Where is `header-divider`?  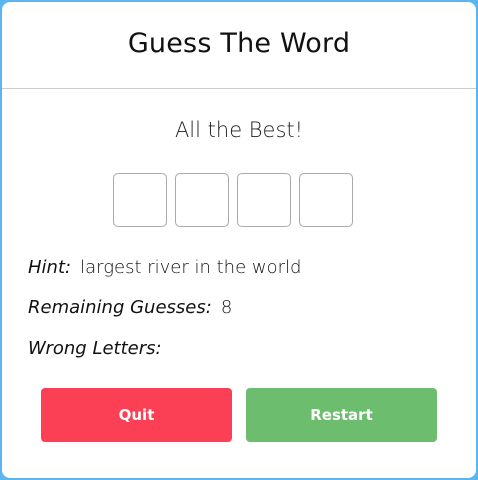 header-divider is located at coordinates (239, 88).